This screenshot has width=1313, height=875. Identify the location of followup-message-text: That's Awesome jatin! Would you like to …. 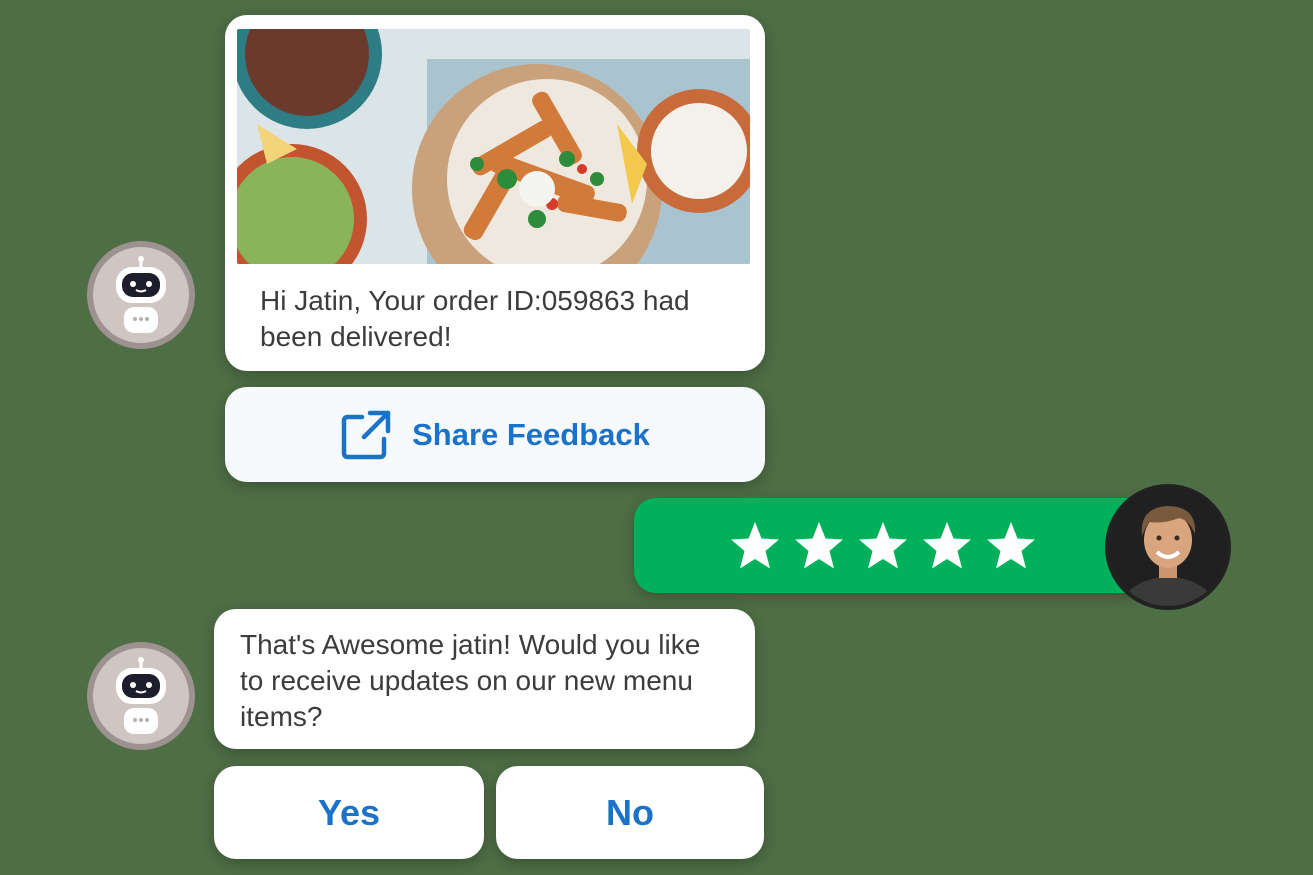
(470, 680).